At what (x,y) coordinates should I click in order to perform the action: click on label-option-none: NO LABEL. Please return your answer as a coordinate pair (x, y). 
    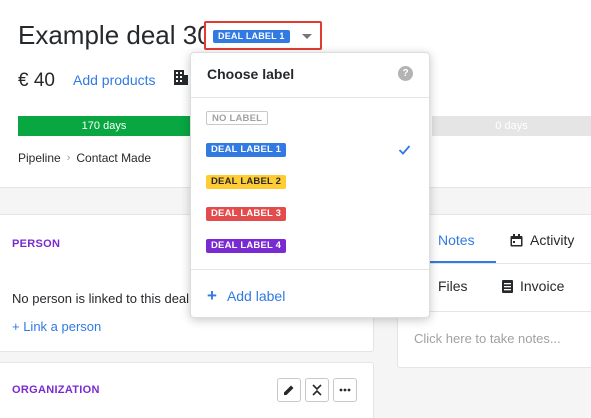
    Looking at the image, I should click on (310, 118).